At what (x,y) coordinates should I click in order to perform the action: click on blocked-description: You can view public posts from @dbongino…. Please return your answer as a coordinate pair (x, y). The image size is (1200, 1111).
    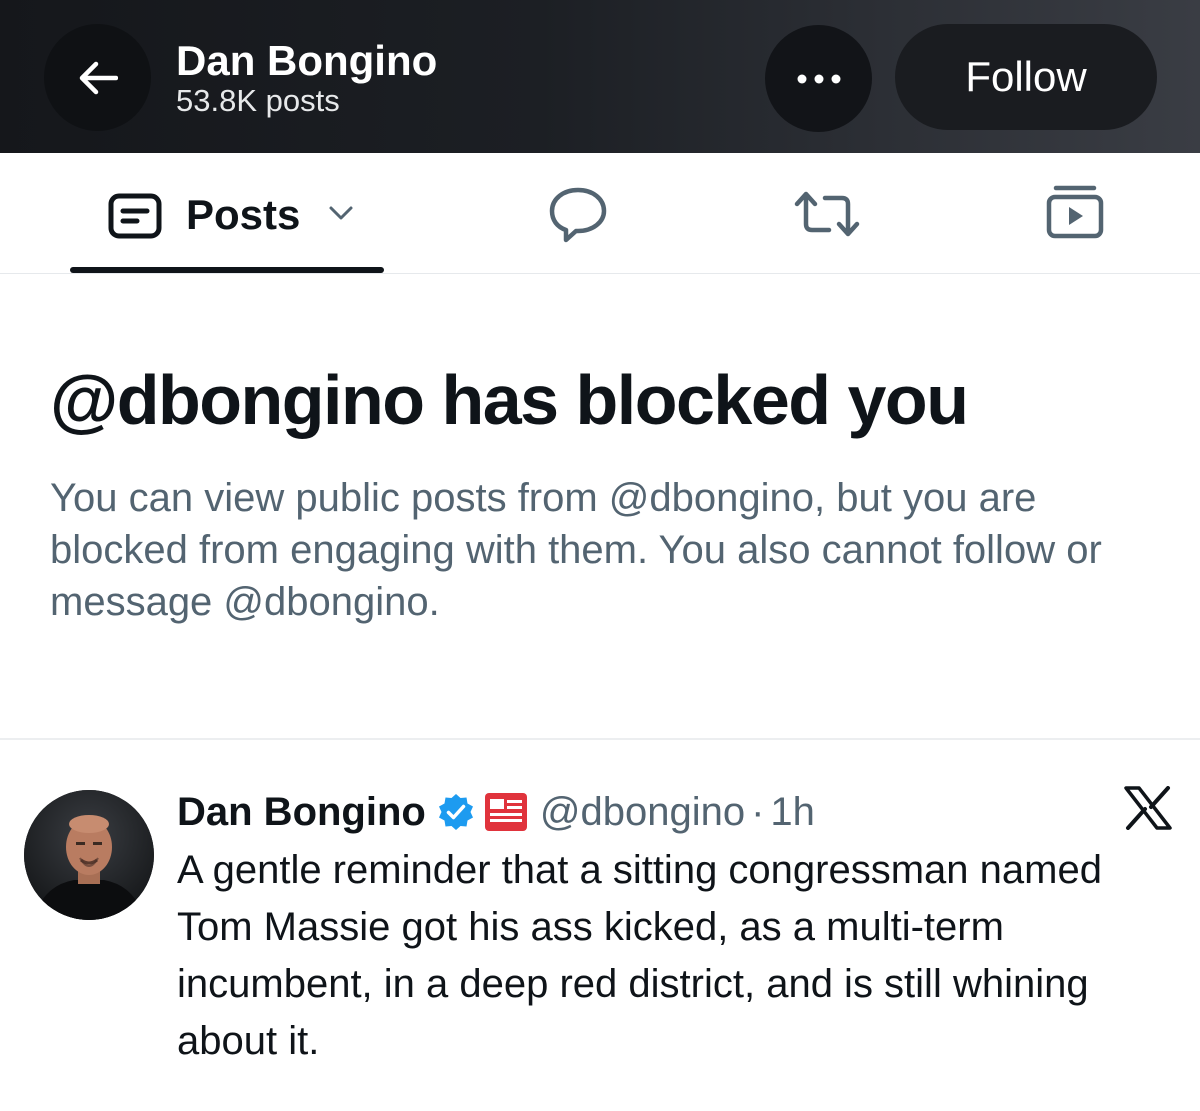
    Looking at the image, I should click on (576, 550).